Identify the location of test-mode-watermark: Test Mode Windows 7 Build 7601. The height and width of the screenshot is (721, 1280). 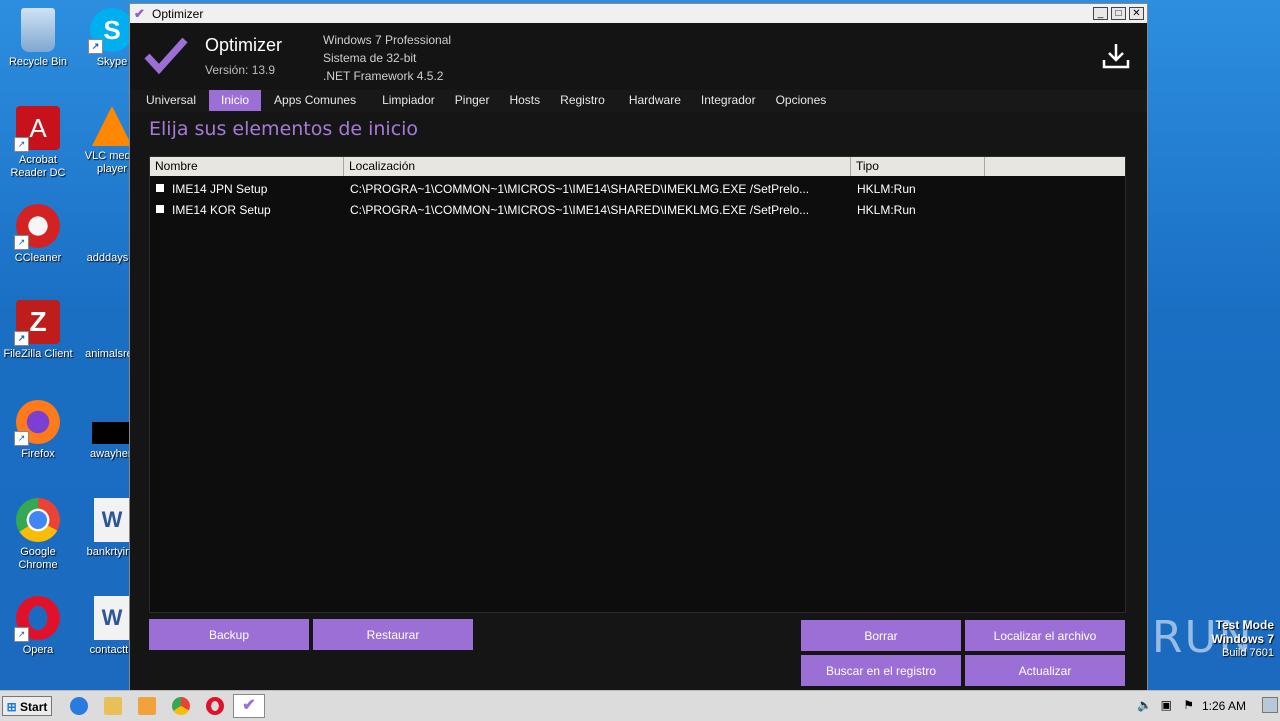
(1242, 639).